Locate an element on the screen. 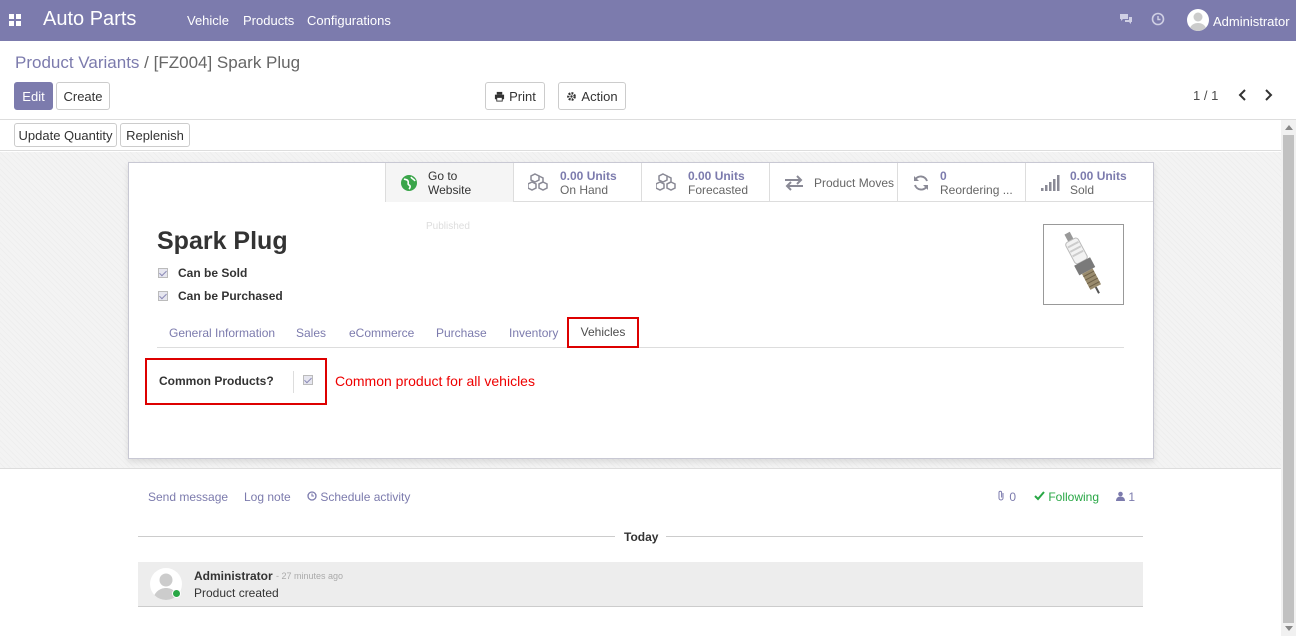 The image size is (1296, 636). can-be-purchased-checkbox is located at coordinates (163, 296).